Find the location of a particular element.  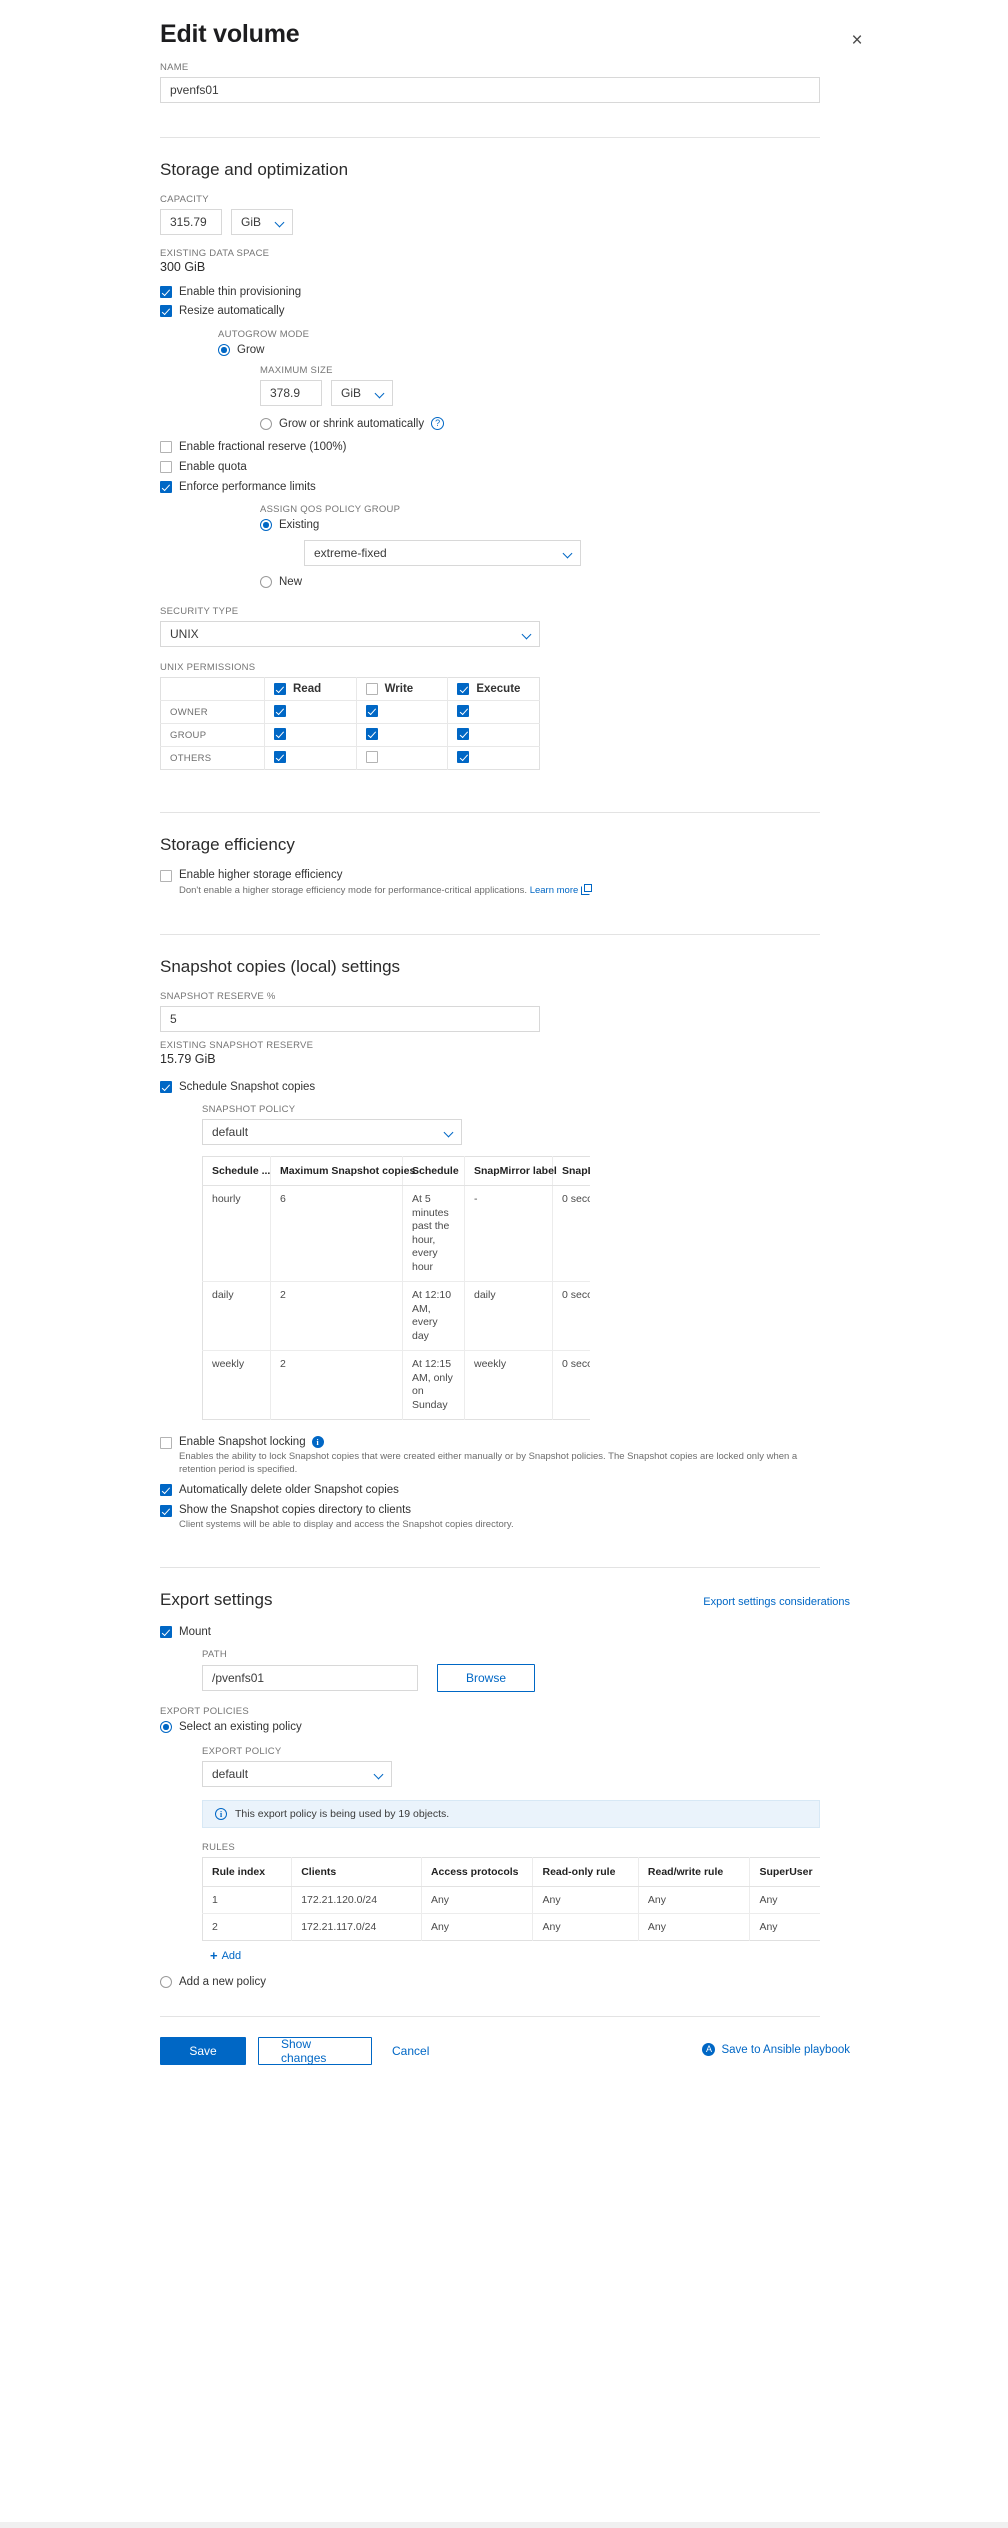

qos-new-radio: New is located at coordinates (555, 582).